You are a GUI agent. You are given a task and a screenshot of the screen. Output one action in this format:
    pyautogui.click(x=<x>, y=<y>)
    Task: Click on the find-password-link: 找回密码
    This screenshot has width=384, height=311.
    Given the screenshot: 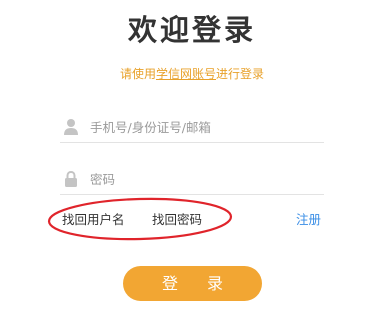 What is the action you would take?
    pyautogui.click(x=177, y=220)
    